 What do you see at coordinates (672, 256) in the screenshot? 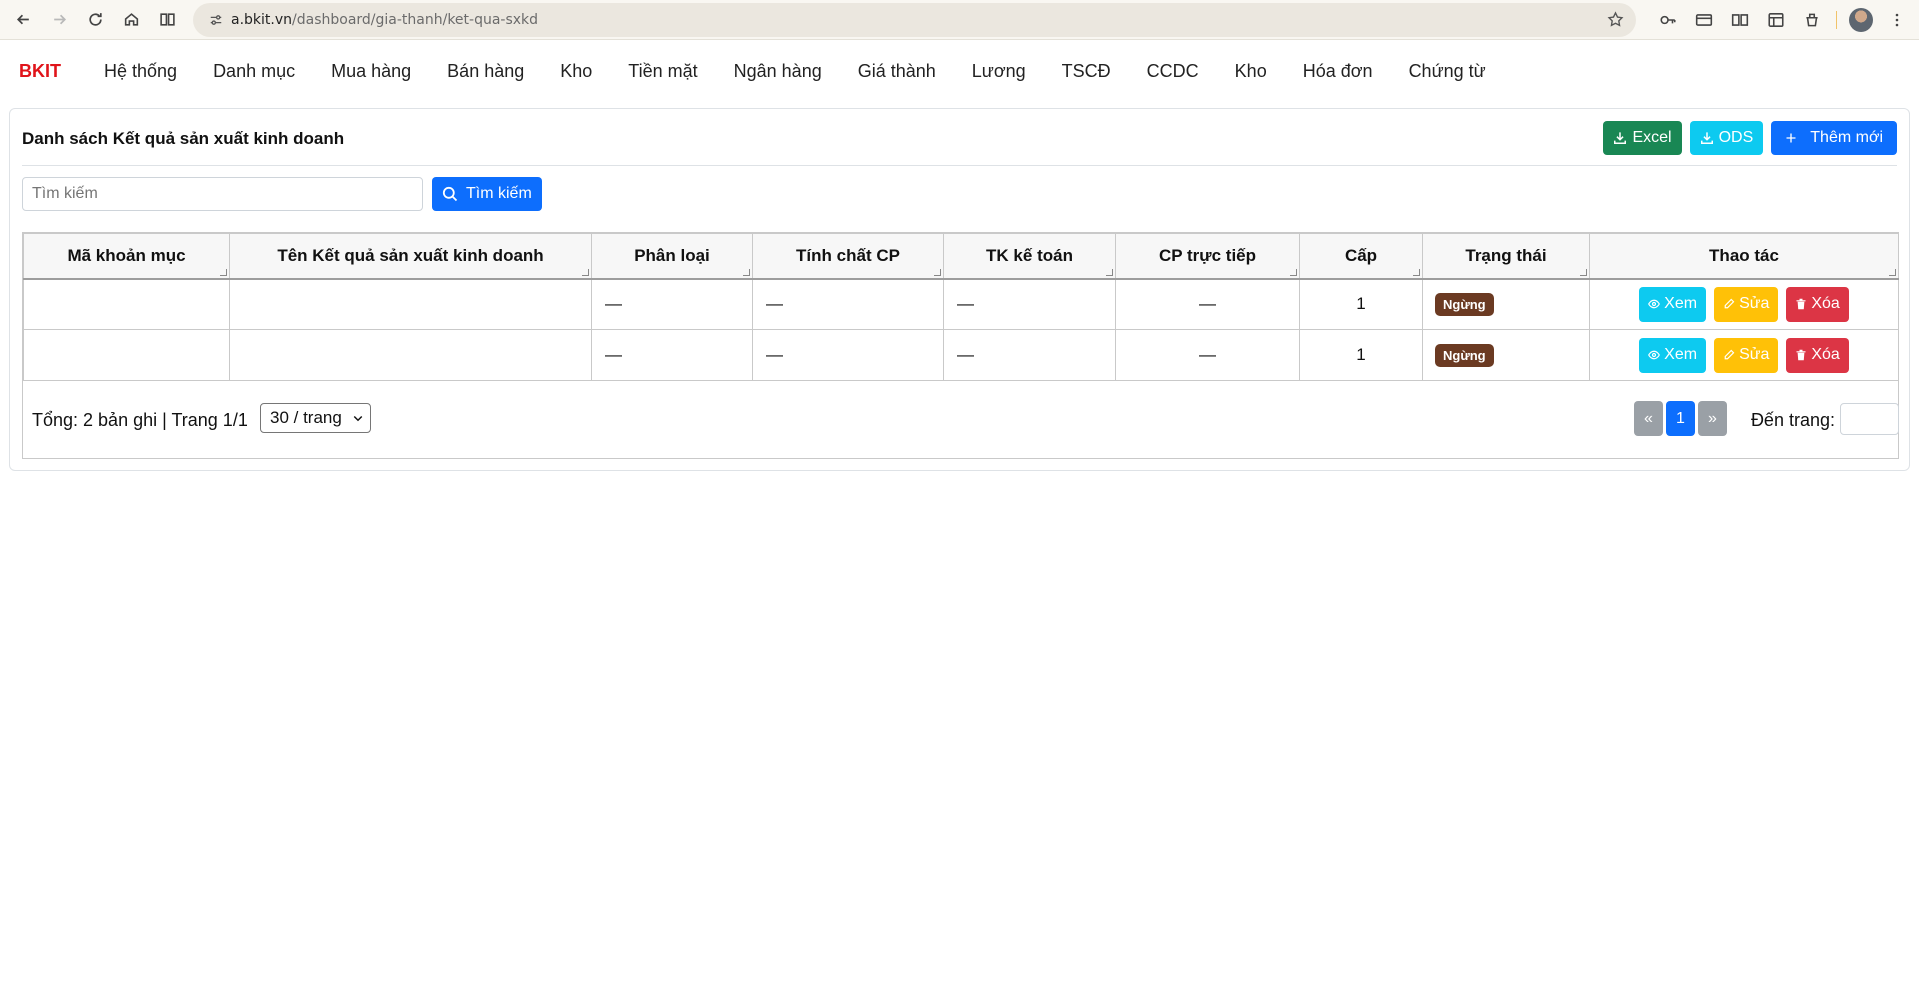
I see `col-header-type: Phân loại` at bounding box center [672, 256].